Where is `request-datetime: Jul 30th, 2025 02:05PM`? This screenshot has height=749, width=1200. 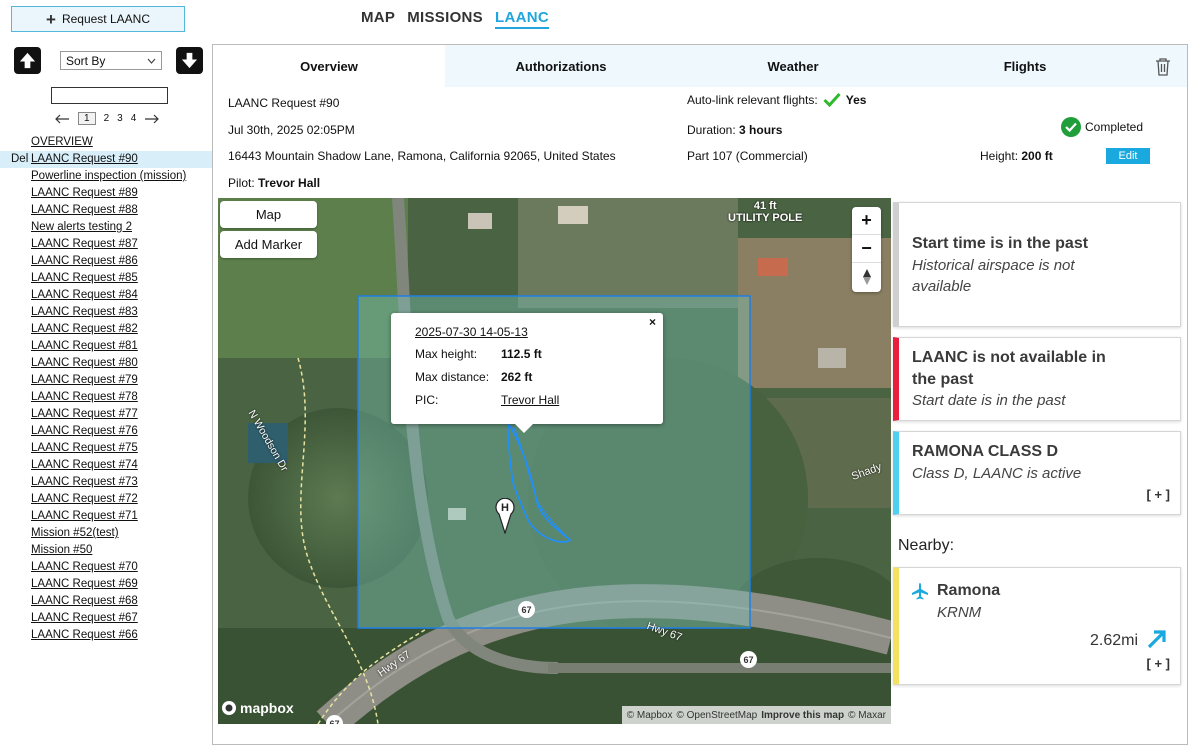
request-datetime: Jul 30th, 2025 02:05PM is located at coordinates (291, 130).